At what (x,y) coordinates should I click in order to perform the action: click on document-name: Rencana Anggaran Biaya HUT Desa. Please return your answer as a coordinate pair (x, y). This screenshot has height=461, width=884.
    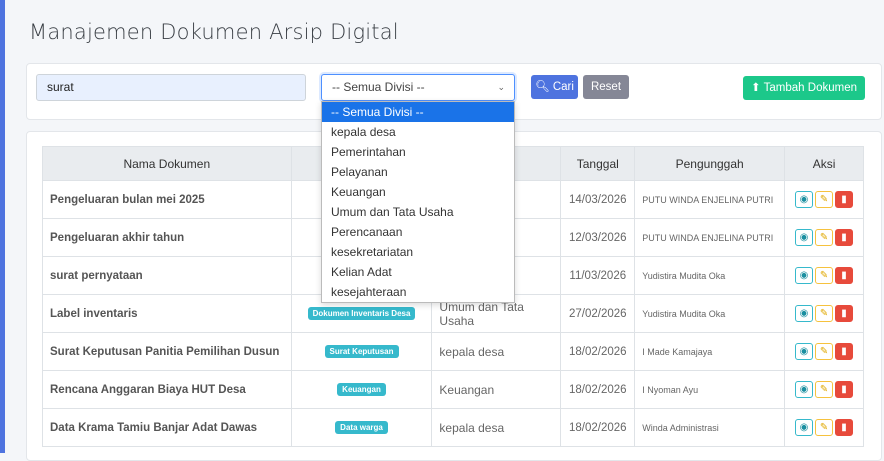
    Looking at the image, I should click on (167, 389).